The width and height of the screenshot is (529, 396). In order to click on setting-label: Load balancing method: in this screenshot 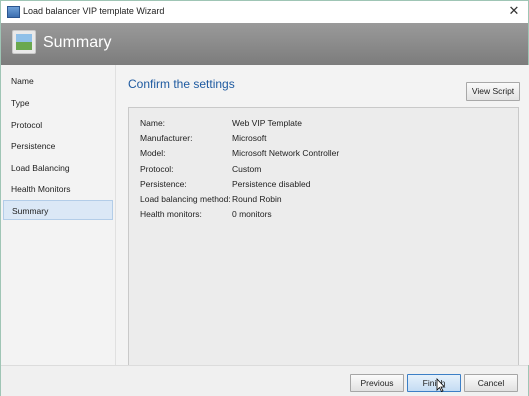, I will do `click(185, 199)`.